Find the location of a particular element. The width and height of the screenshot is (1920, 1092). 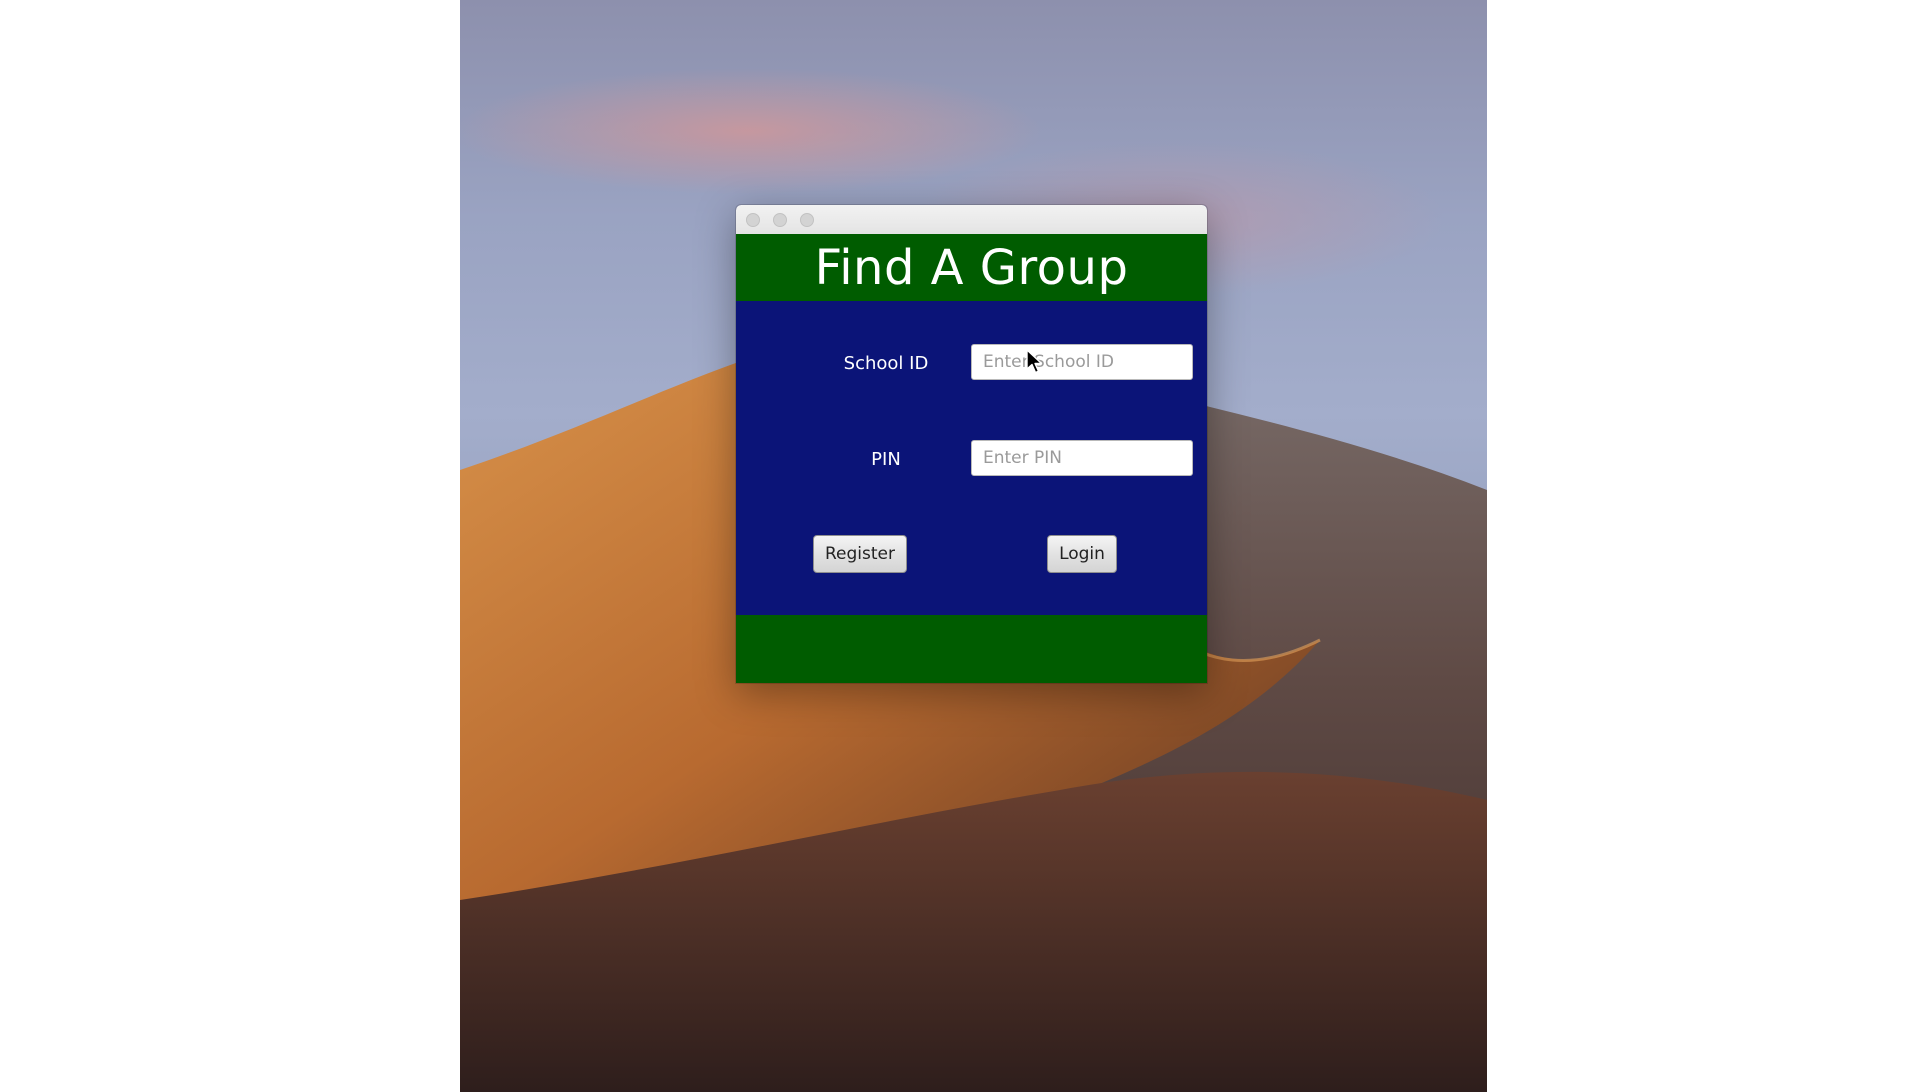

close-icon is located at coordinates (753, 220).